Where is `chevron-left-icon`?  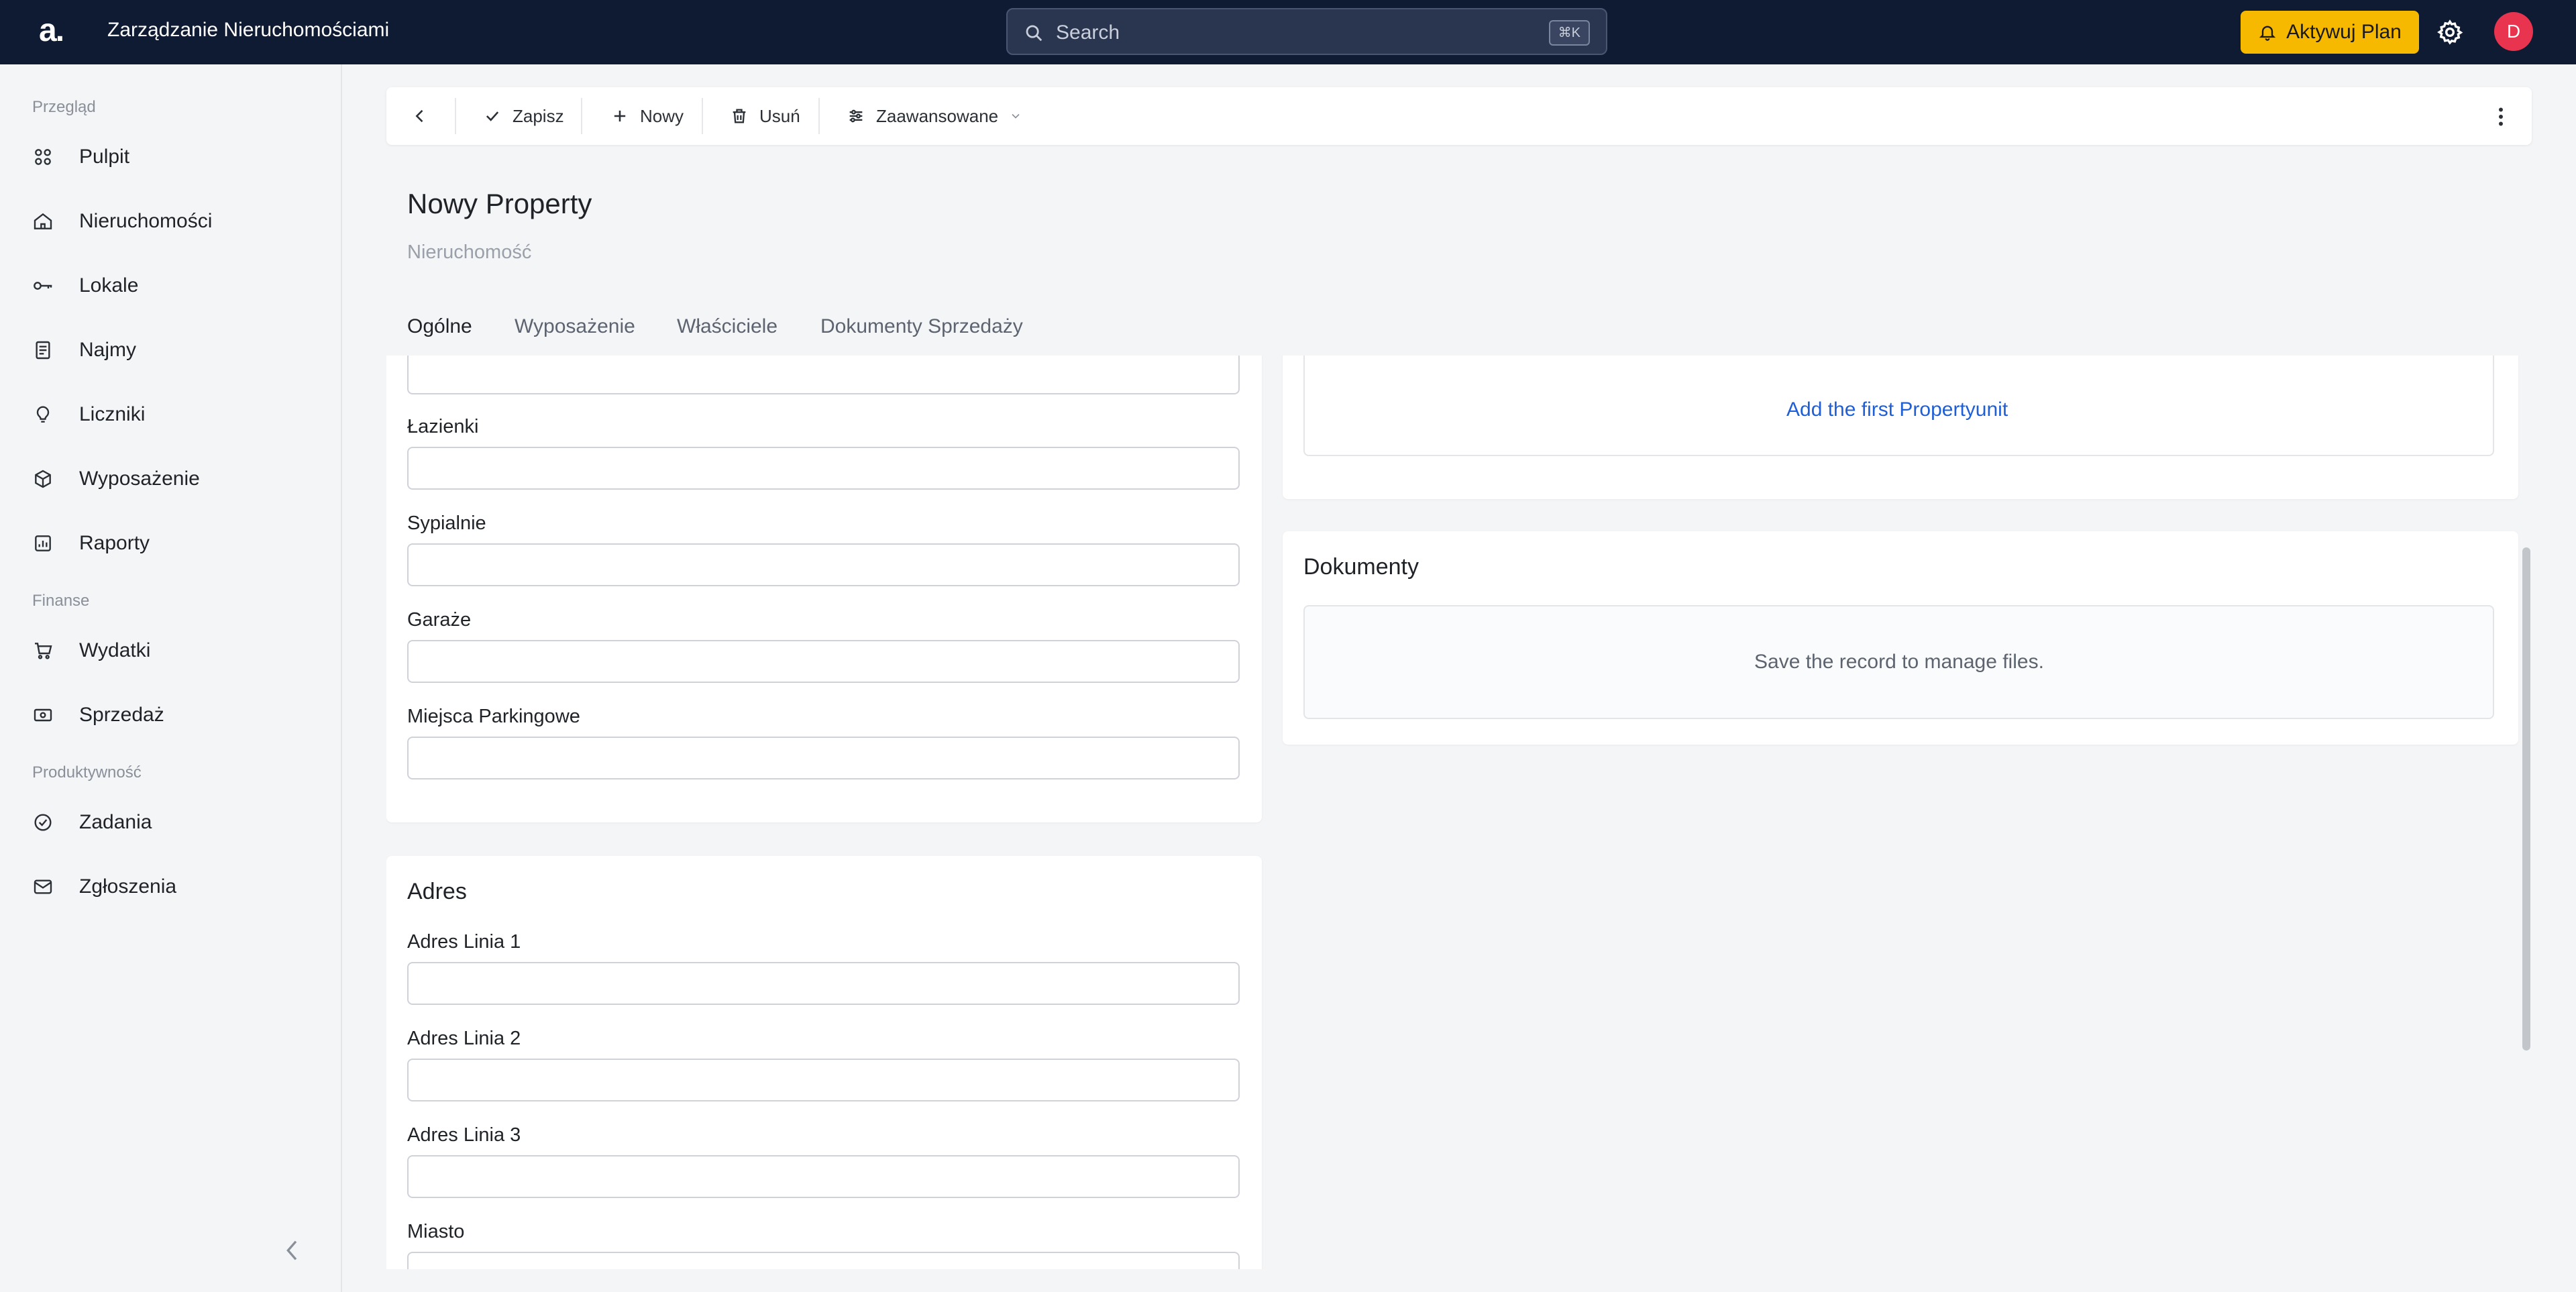
chevron-left-icon is located at coordinates (419, 116).